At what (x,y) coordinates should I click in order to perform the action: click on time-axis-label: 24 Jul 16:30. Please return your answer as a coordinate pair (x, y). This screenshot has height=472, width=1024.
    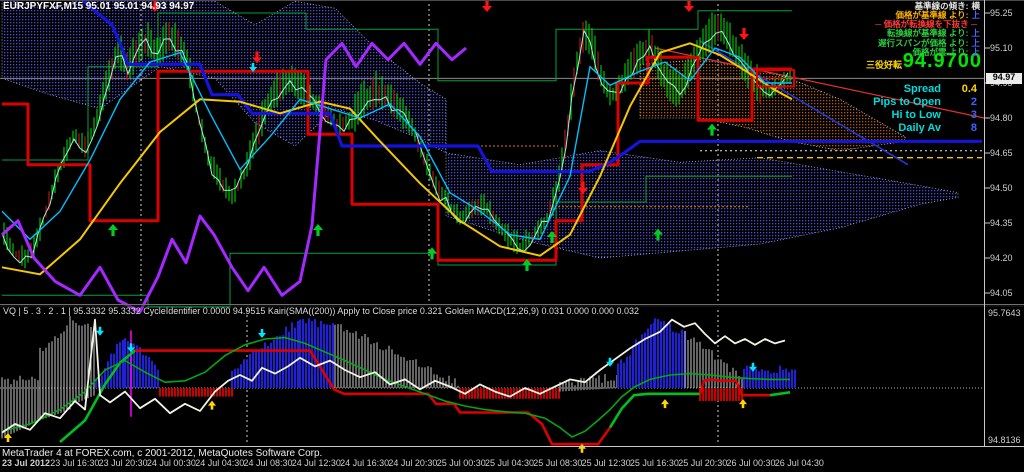
    Looking at the image, I should click on (365, 463).